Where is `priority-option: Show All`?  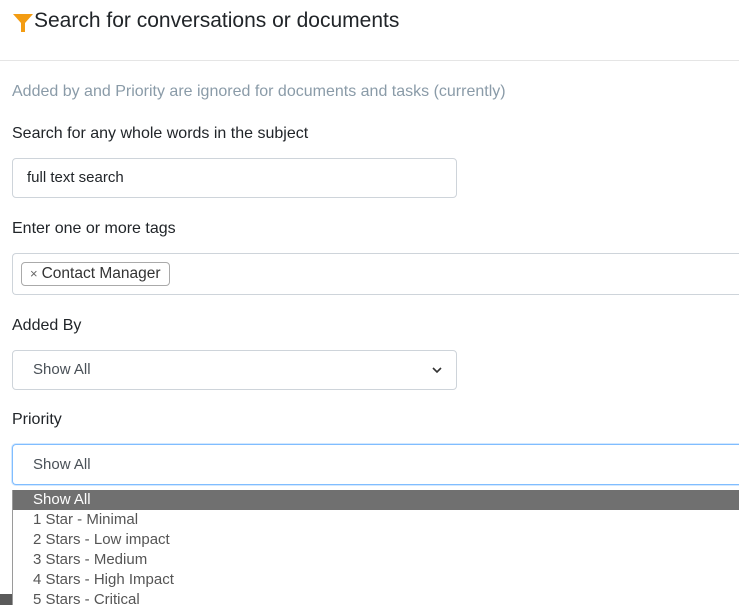 priority-option: Show All is located at coordinates (376, 500).